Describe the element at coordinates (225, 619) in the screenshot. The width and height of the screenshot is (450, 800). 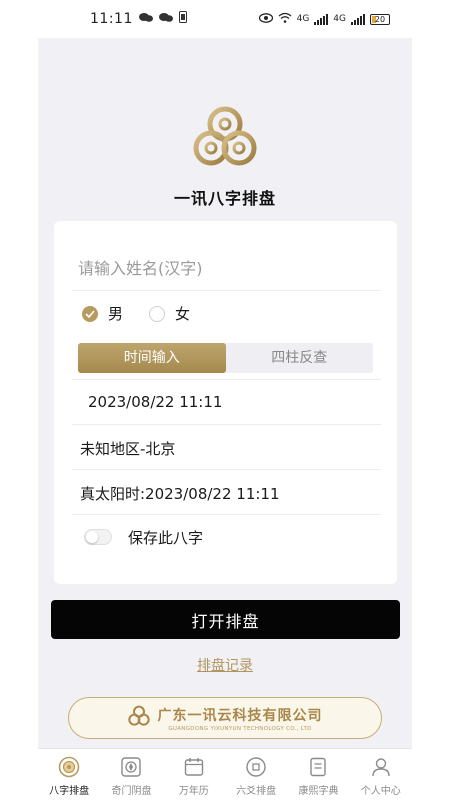
I see `open-chart-button: 打开排盘` at that location.